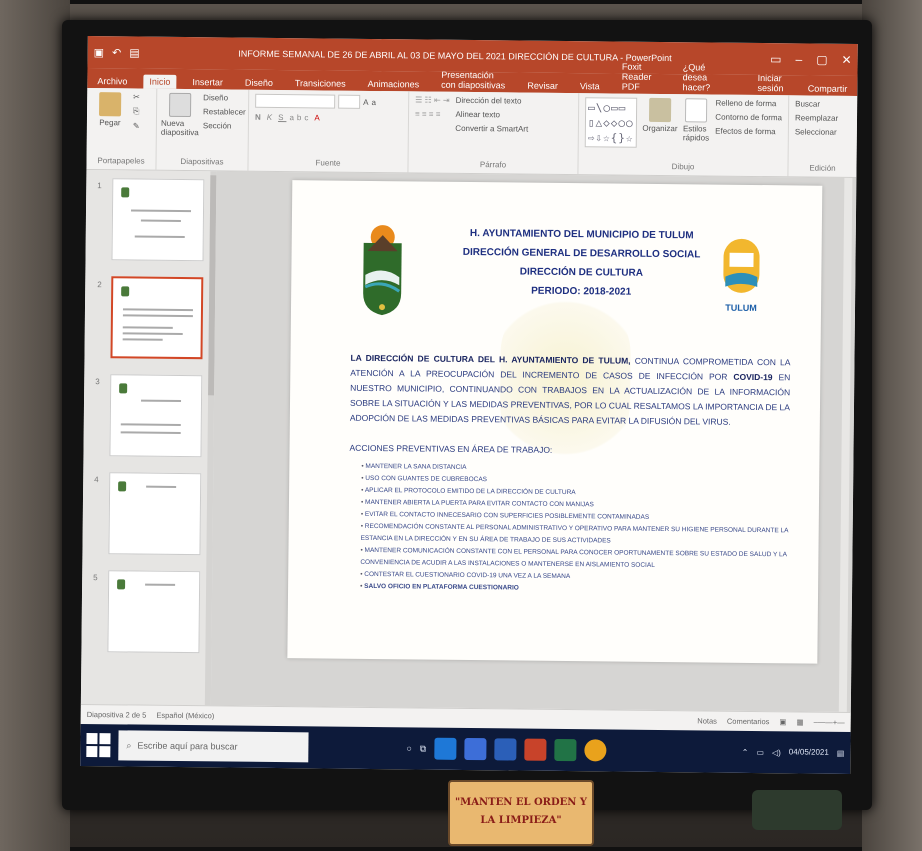  What do you see at coordinates (150, 318) in the screenshot?
I see `slide-thumbnail-selected: 2` at bounding box center [150, 318].